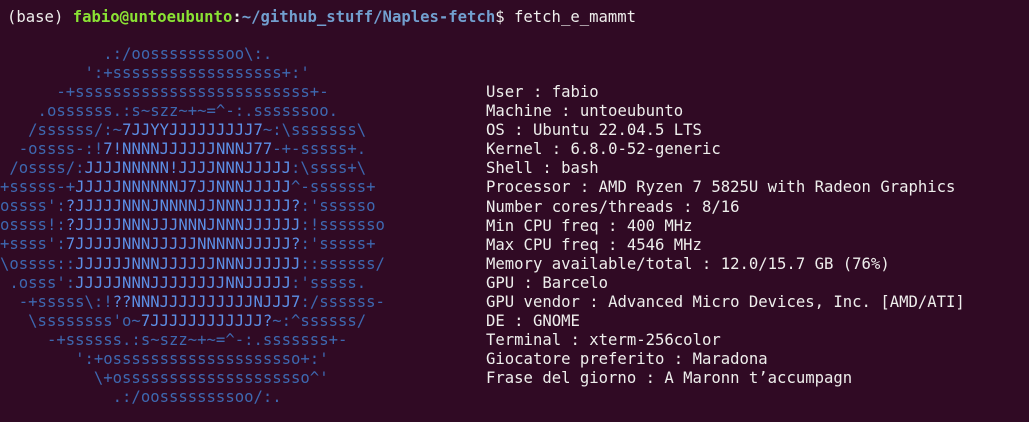  I want to click on info-value: untoeubunto, so click(631, 111).